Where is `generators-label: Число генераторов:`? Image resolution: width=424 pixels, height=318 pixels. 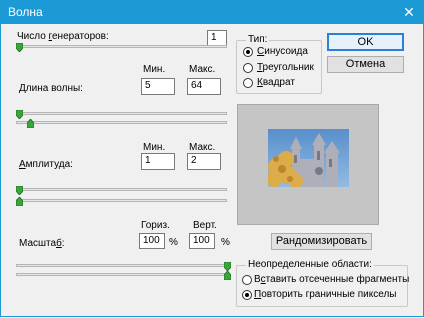 generators-label: Число генераторов: is located at coordinates (63, 36).